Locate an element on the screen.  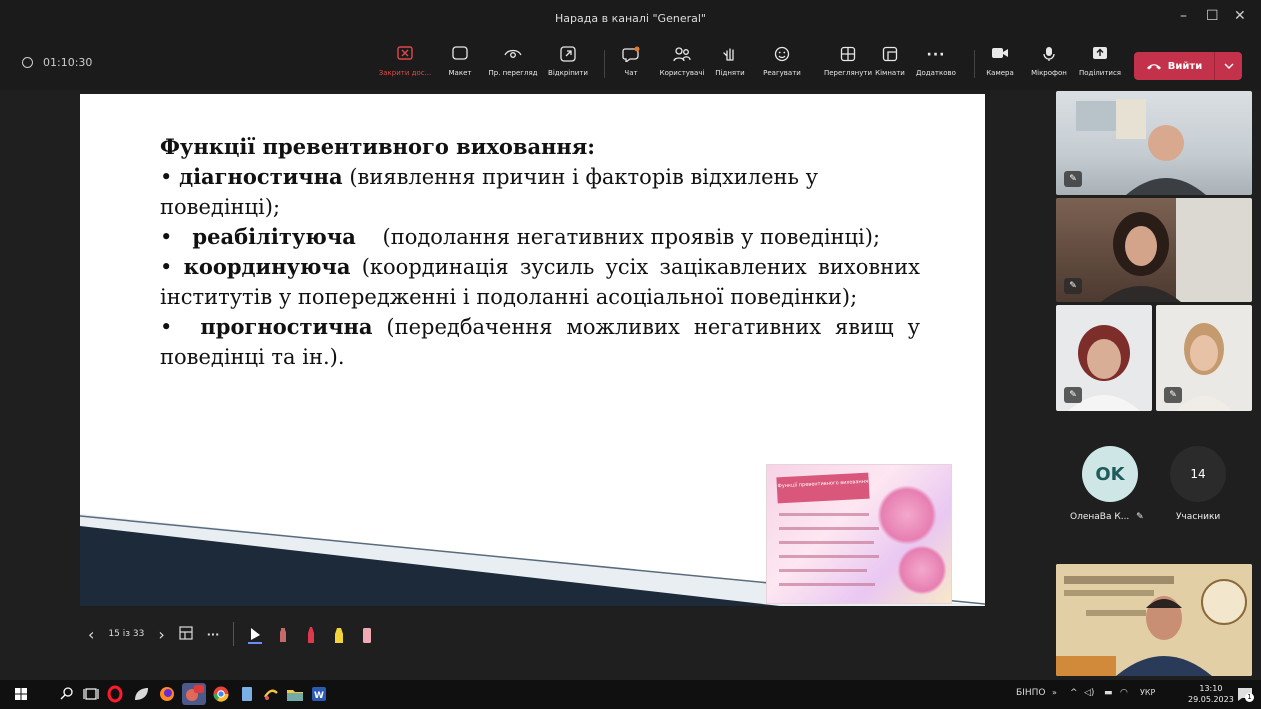
minimize-button: – is located at coordinates (1183, 16).